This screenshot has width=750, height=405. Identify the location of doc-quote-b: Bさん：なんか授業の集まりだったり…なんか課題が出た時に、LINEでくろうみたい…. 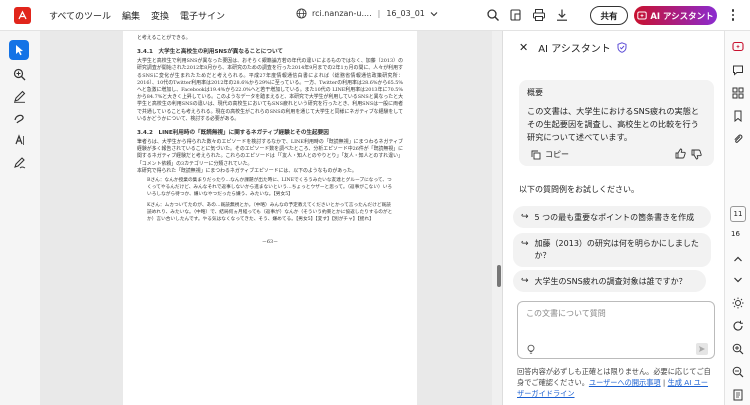
(270, 187).